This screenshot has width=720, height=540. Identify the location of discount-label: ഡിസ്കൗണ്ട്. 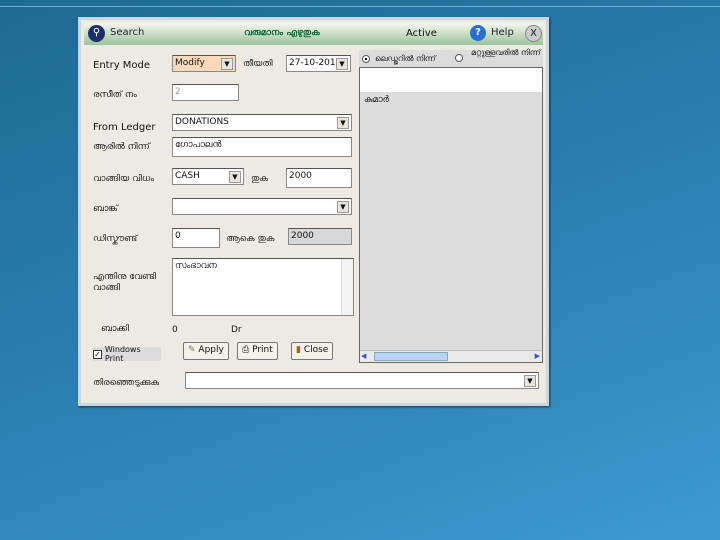
(115, 239).